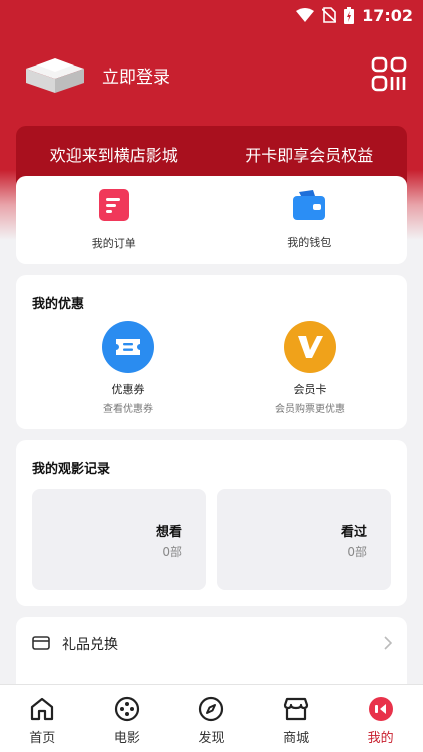 The height and width of the screenshot is (752, 423). I want to click on qr-code-icon, so click(389, 74).